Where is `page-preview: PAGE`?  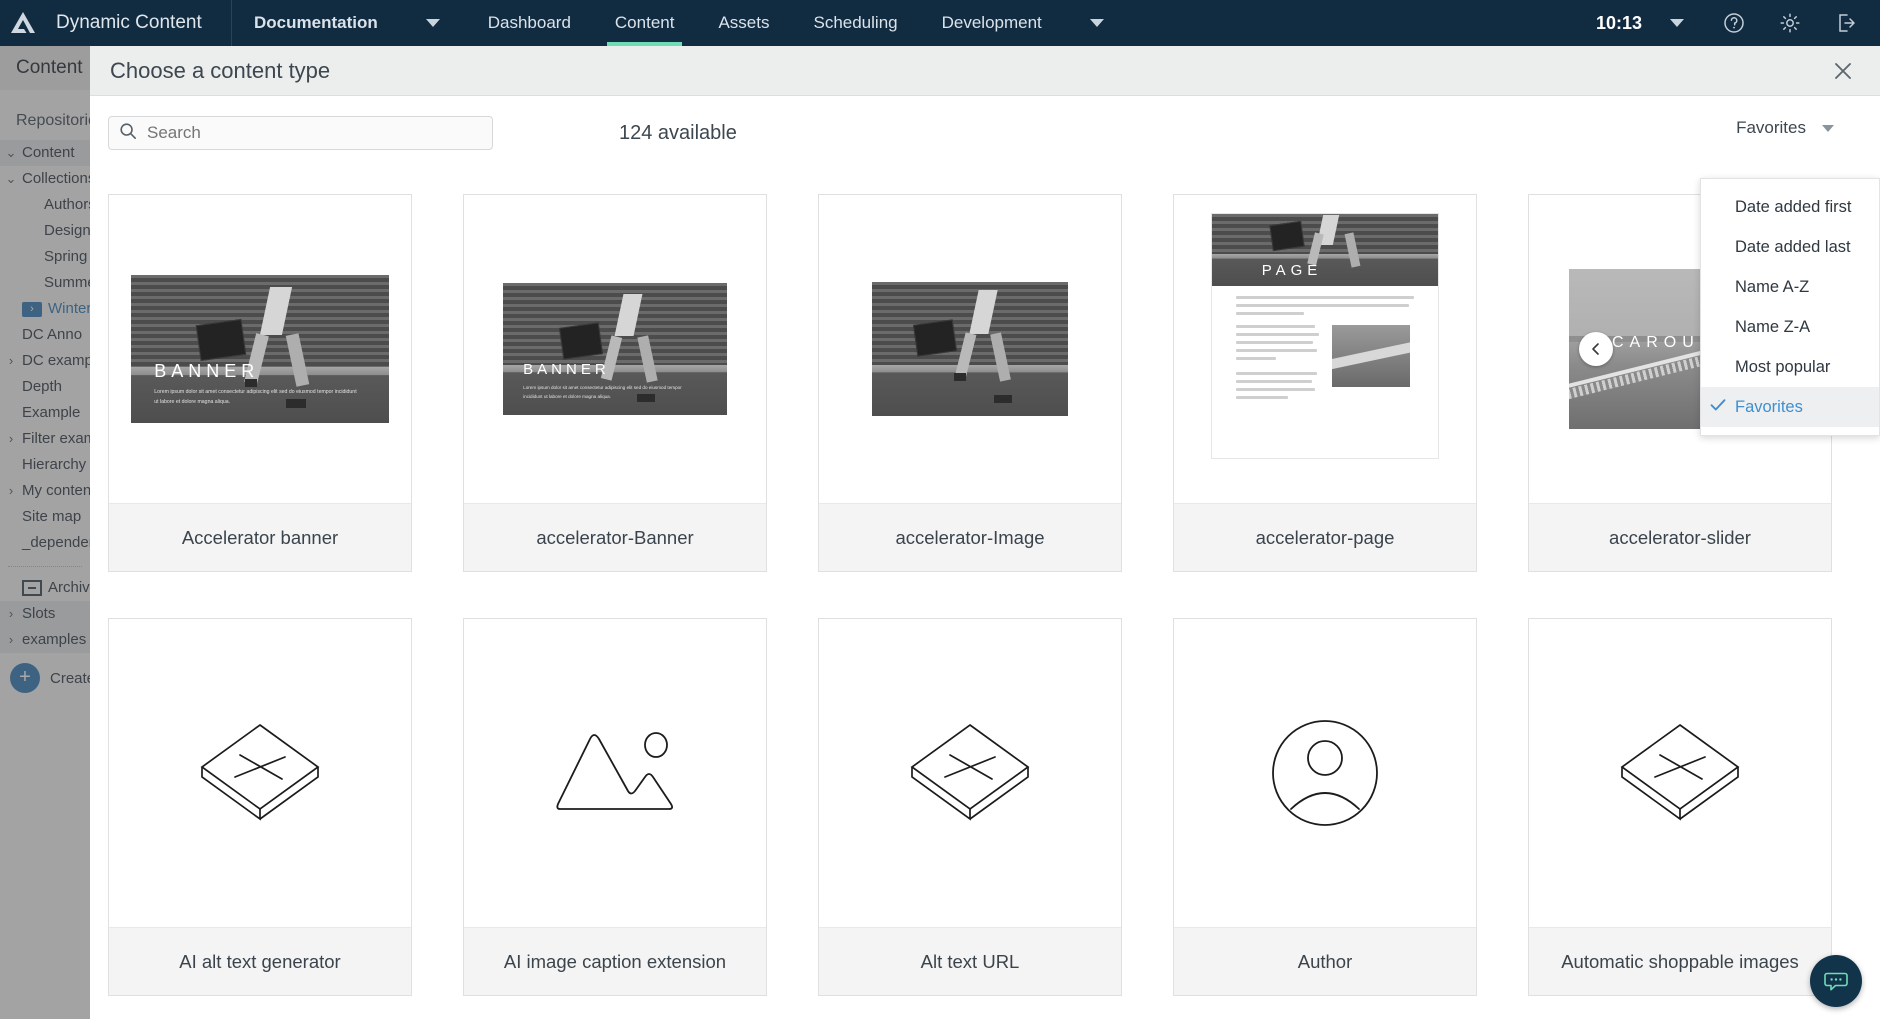 page-preview: PAGE is located at coordinates (1325, 336).